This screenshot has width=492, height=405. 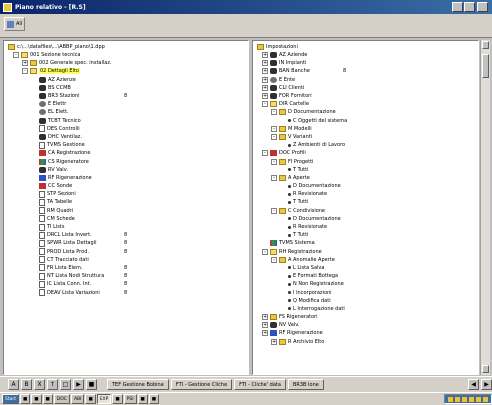 What do you see at coordinates (365, 301) in the screenshot?
I see `tree-node: Q Modifica dati` at bounding box center [365, 301].